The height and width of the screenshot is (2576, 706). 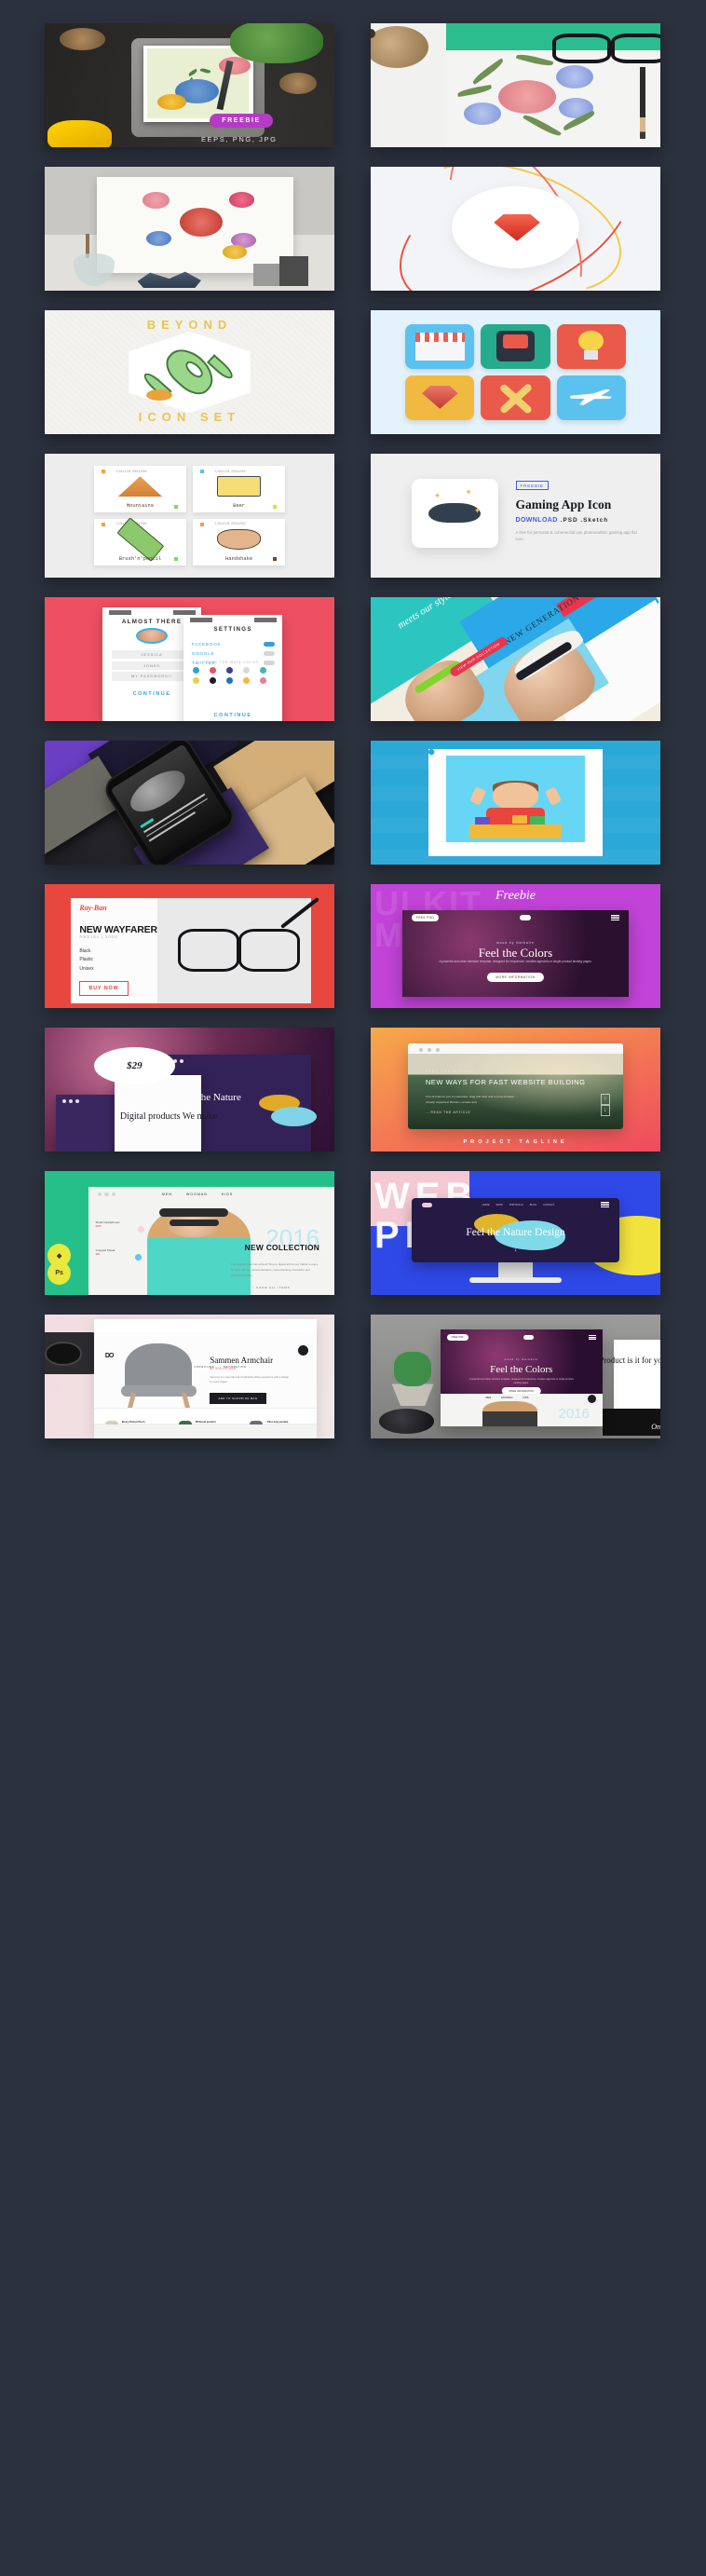 What do you see at coordinates (109, 1356) in the screenshot?
I see `brand-logo: DO` at bounding box center [109, 1356].